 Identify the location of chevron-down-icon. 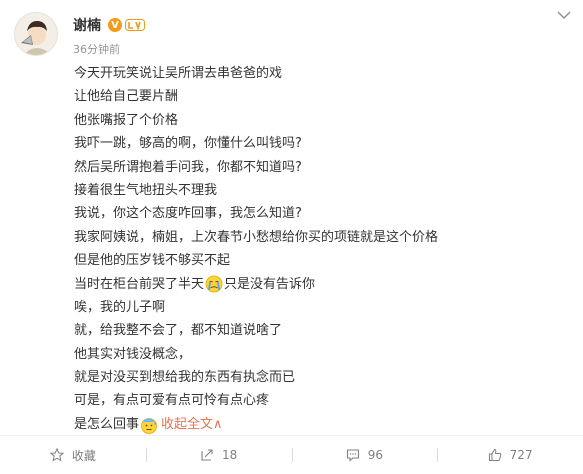
(564, 15).